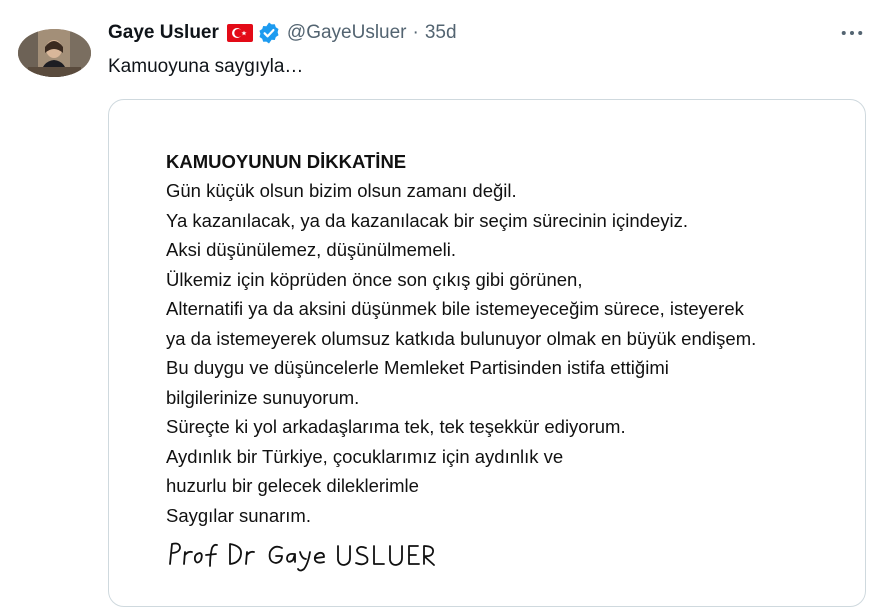 The width and height of the screenshot is (882, 610). I want to click on verified-badge-icon, so click(269, 33).